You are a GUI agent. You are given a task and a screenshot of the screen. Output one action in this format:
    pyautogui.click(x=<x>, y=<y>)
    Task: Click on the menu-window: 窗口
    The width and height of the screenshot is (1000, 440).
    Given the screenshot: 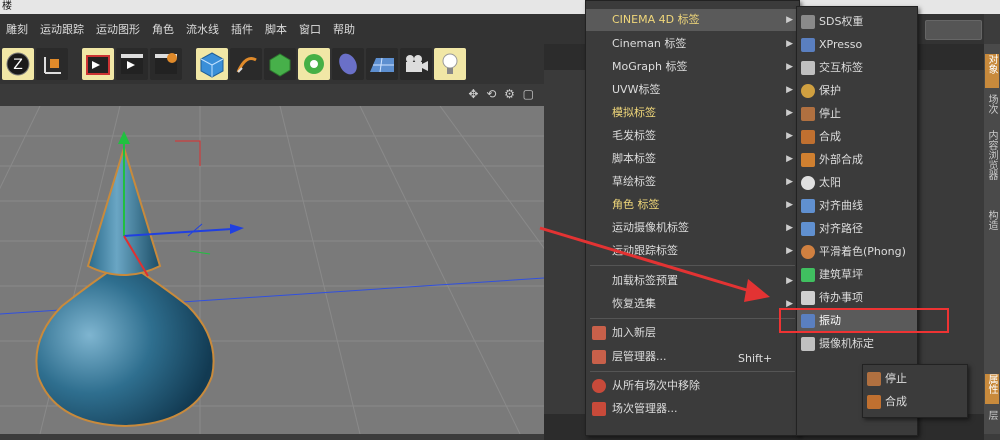 What is the action you would take?
    pyautogui.click(x=310, y=29)
    